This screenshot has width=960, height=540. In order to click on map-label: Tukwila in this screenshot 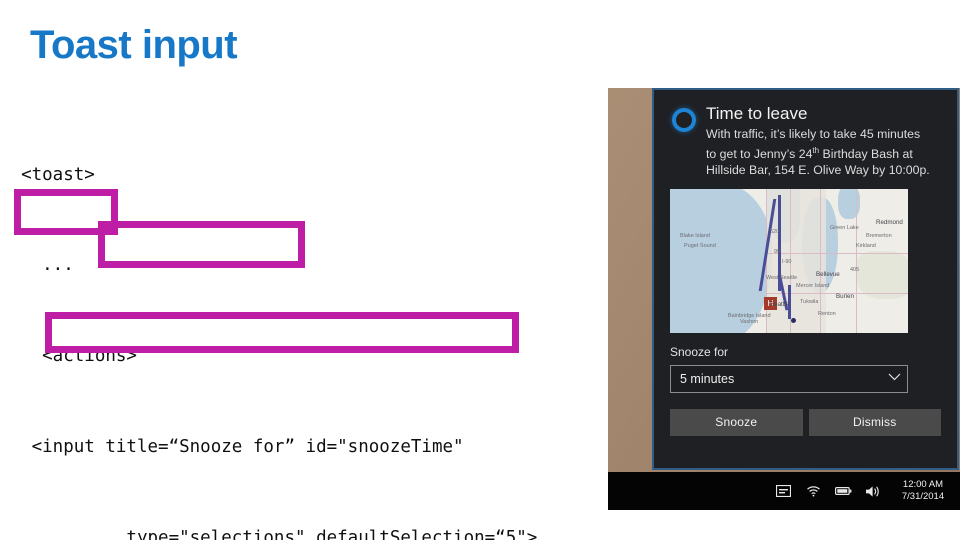, I will do `click(809, 301)`.